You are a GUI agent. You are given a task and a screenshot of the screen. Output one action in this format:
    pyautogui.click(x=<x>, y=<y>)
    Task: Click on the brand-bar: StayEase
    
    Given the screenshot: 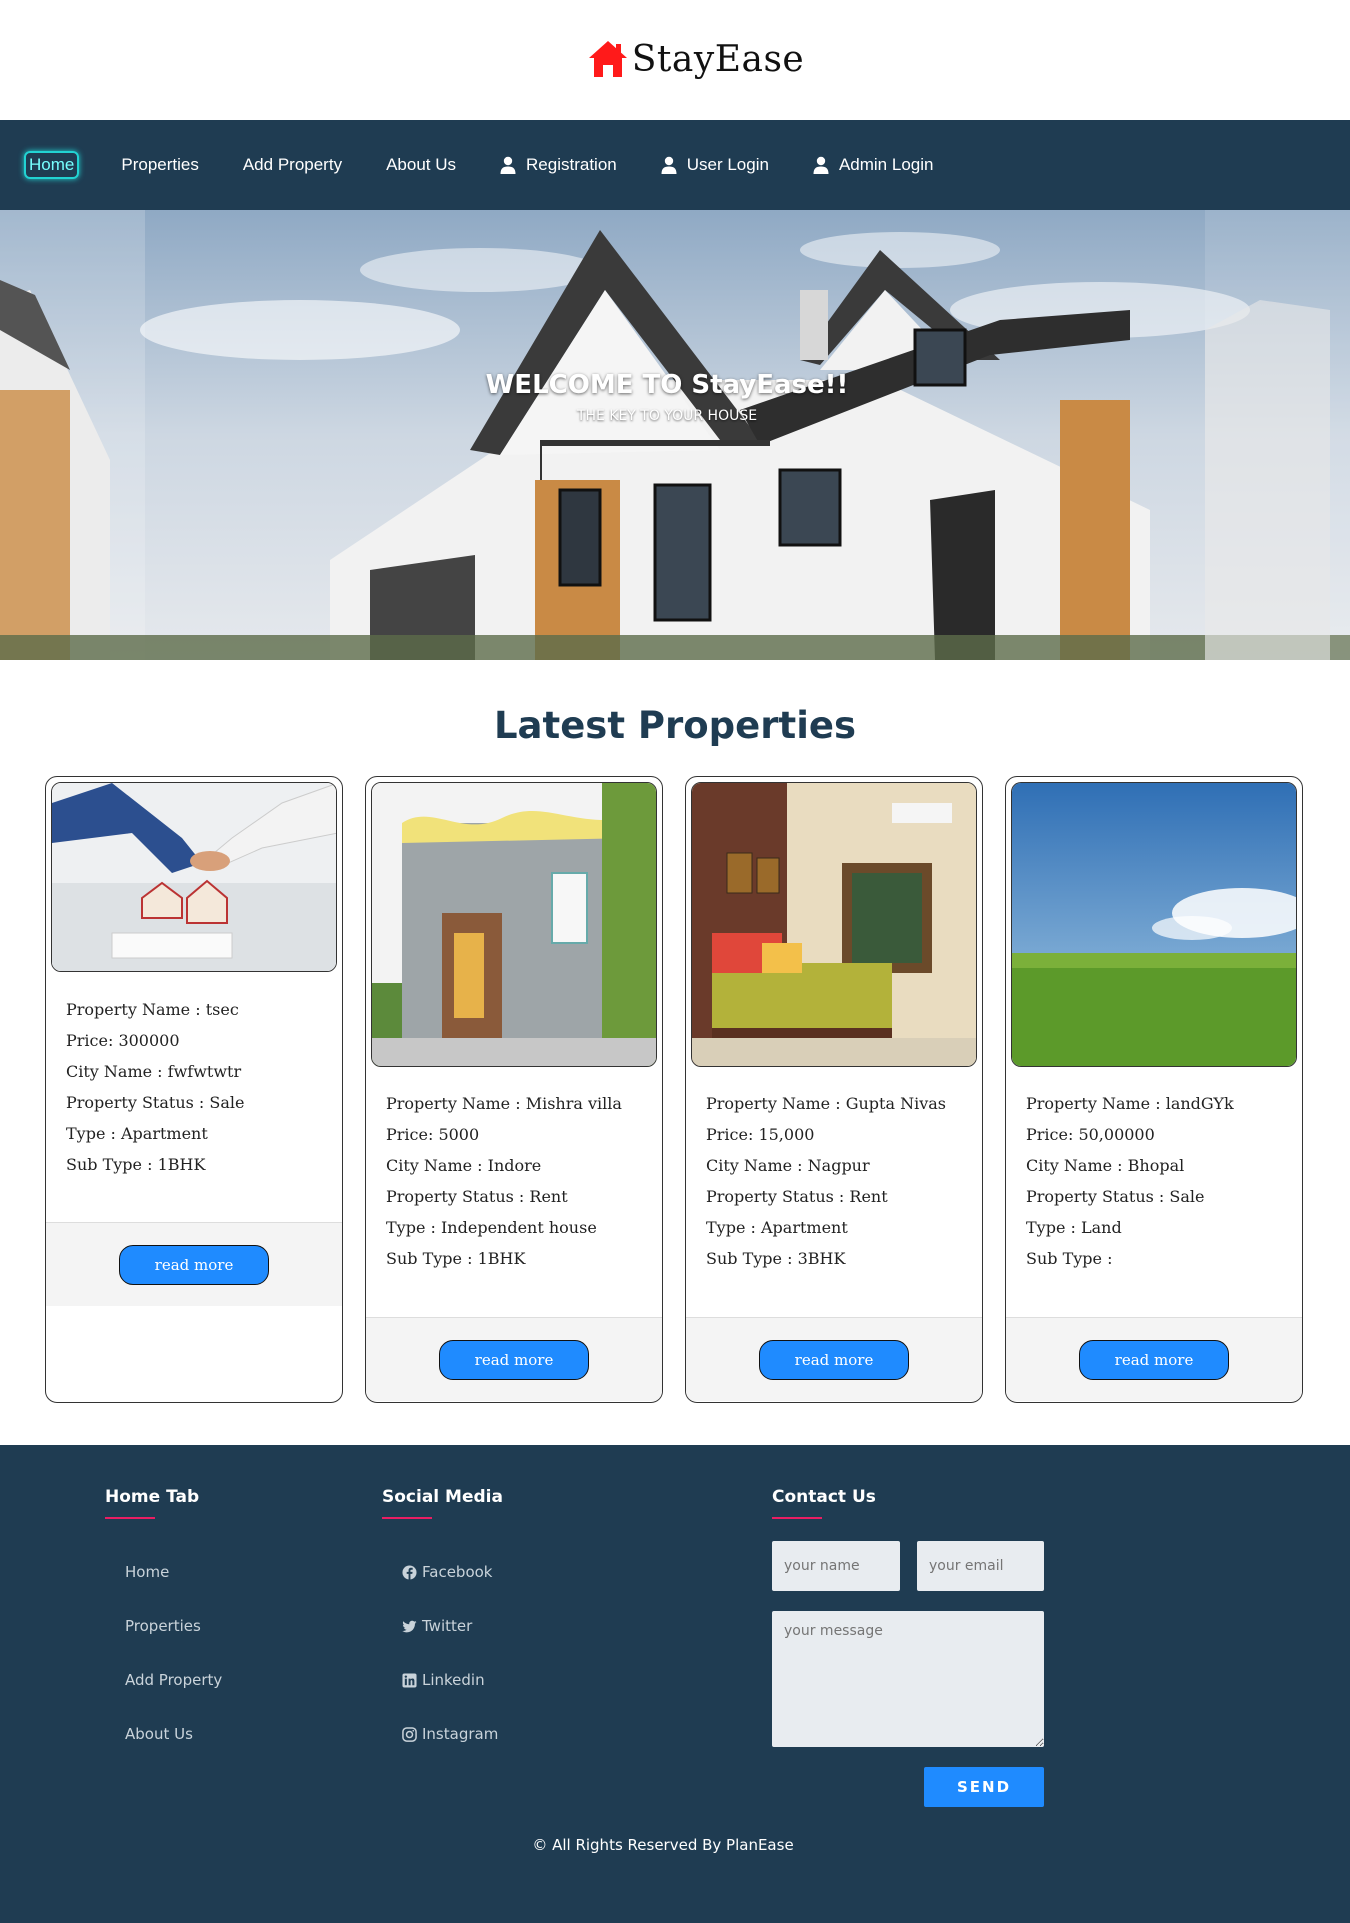 What is the action you would take?
    pyautogui.click(x=675, y=60)
    